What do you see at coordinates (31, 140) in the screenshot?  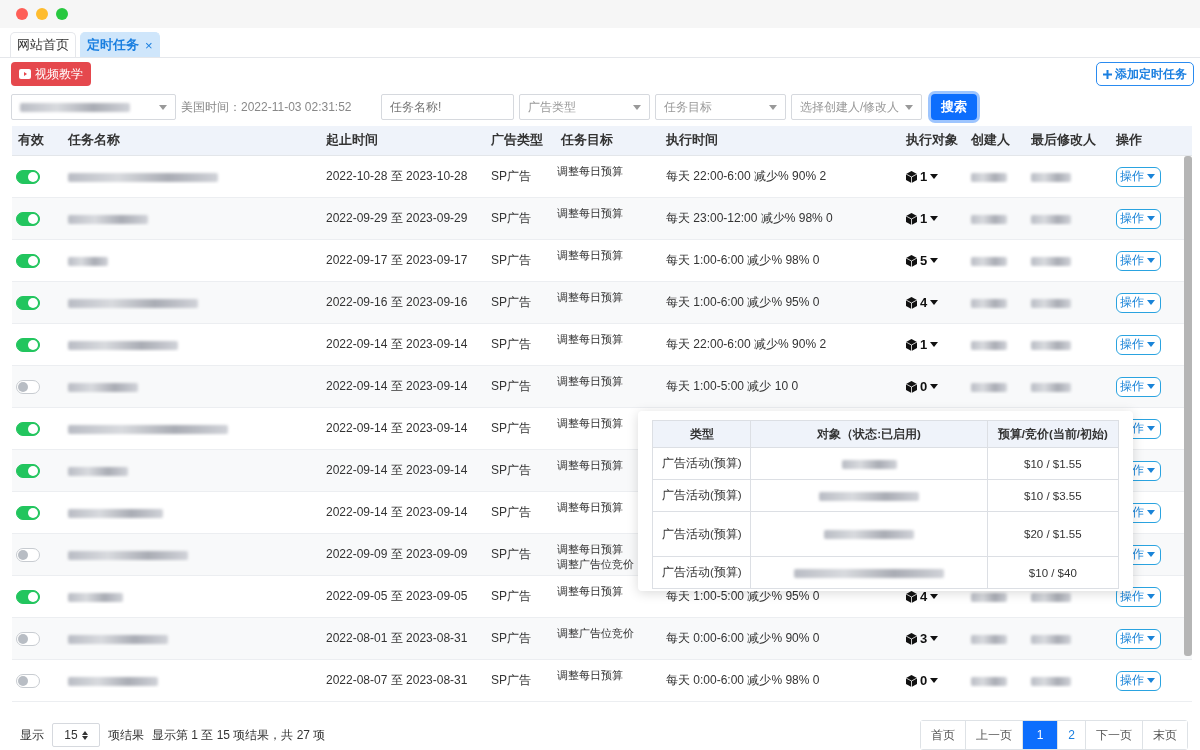 I see `column-header: 有效` at bounding box center [31, 140].